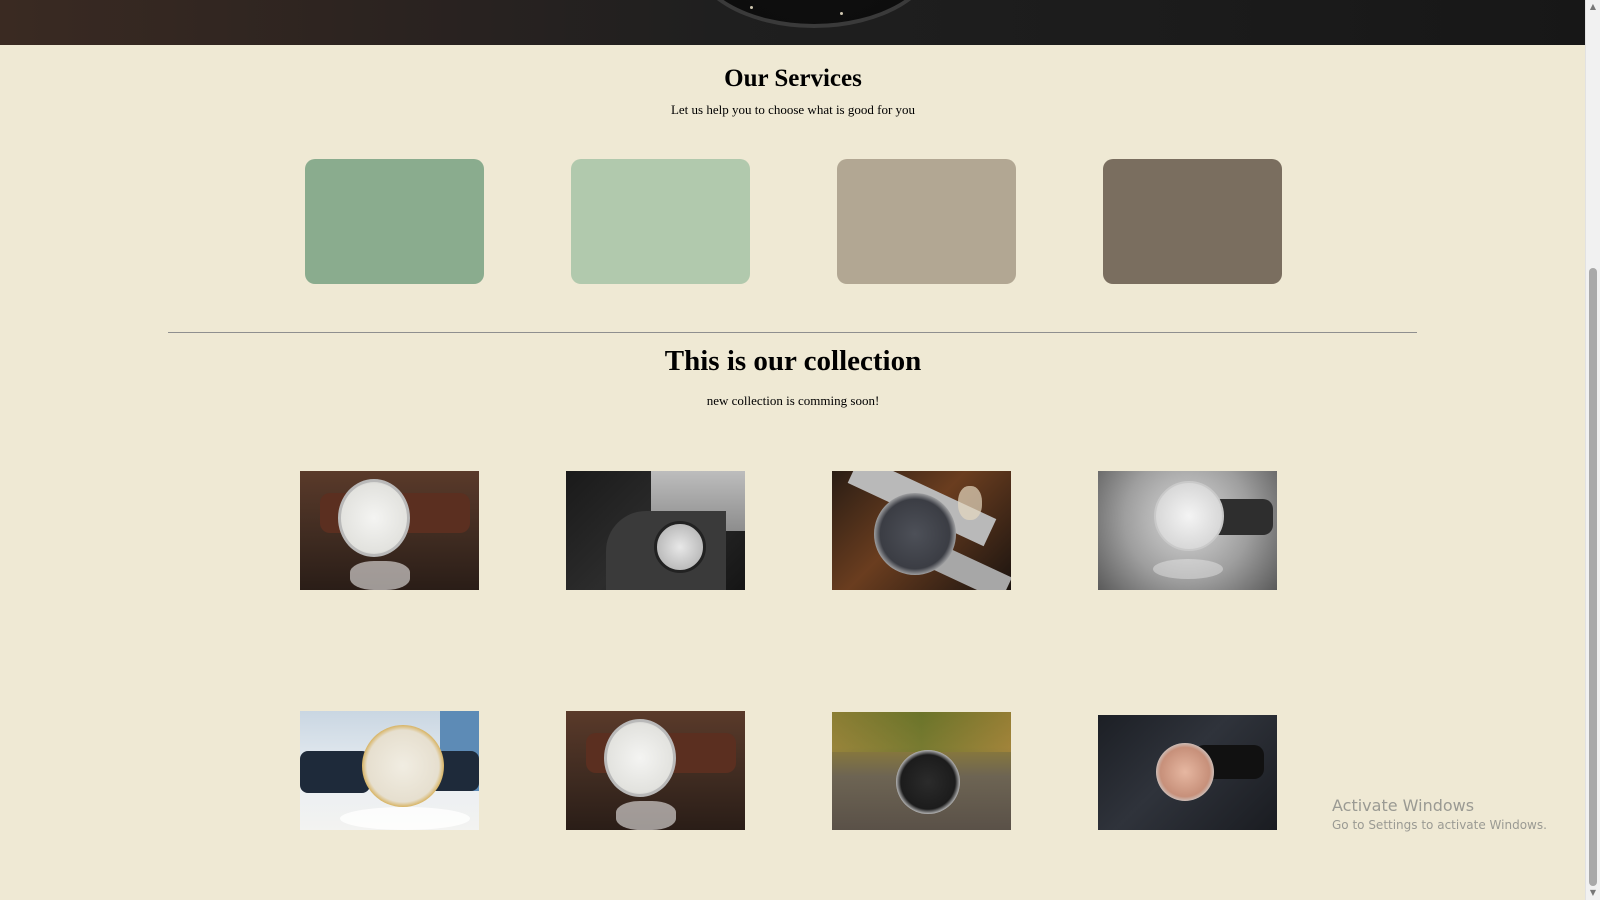 The width and height of the screenshot is (1600, 900). I want to click on scroll-down-arrow-icon: ▼, so click(1593, 893).